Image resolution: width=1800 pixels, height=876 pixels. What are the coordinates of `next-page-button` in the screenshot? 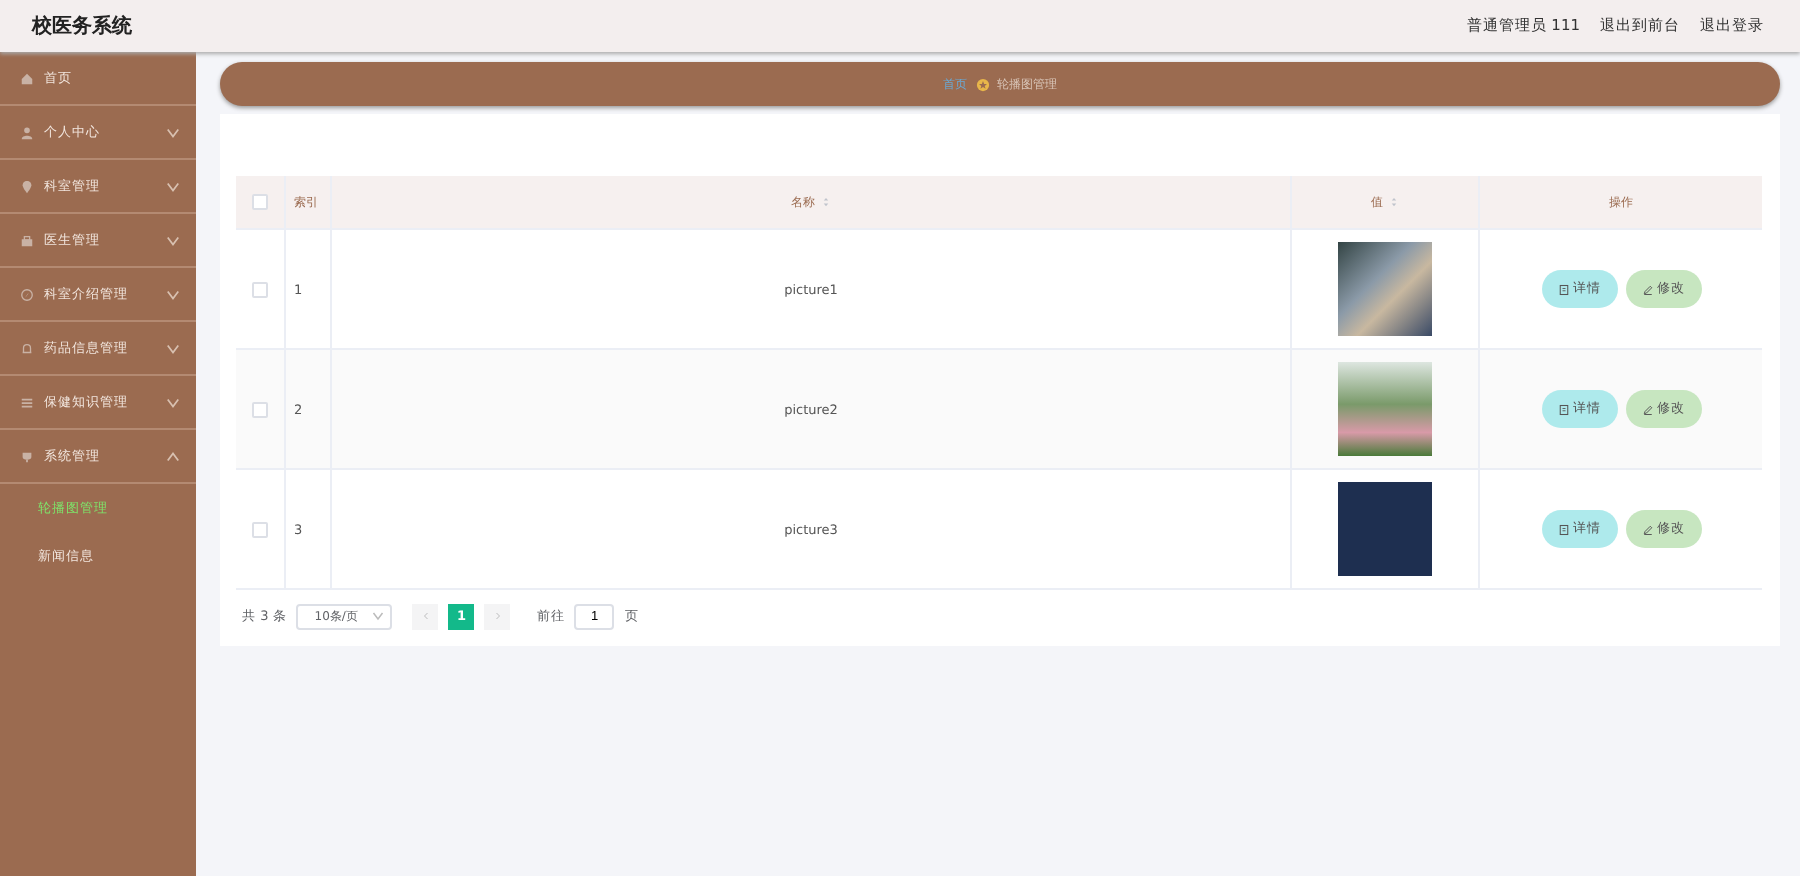 It's located at (497, 616).